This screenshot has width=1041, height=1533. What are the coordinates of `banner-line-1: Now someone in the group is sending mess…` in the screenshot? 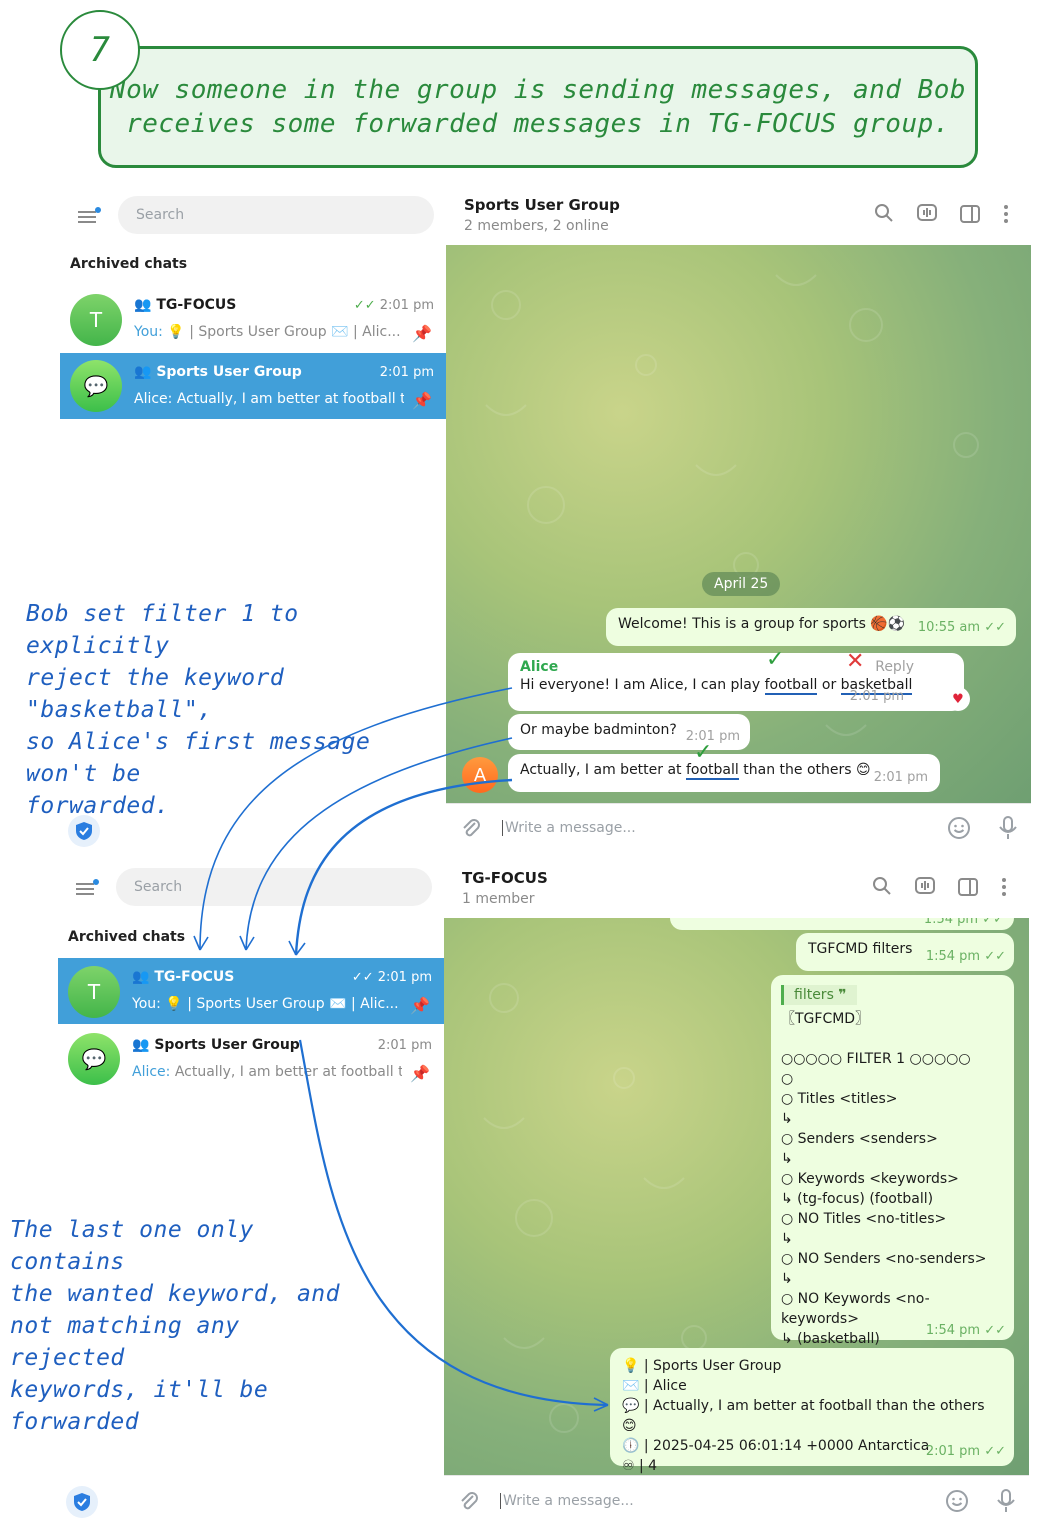 It's located at (538, 90).